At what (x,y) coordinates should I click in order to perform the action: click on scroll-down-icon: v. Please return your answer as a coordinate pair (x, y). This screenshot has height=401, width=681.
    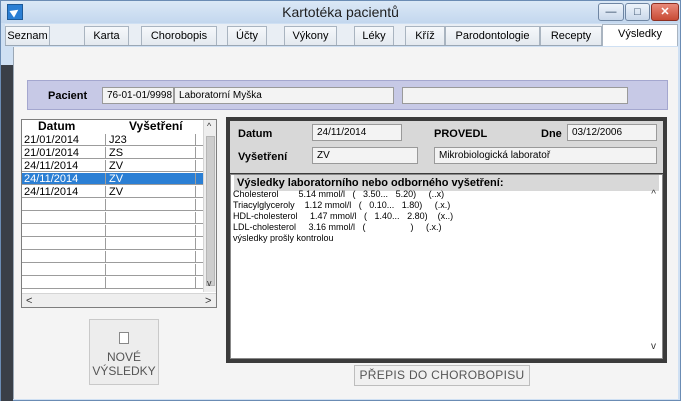
    Looking at the image, I should click on (209, 283).